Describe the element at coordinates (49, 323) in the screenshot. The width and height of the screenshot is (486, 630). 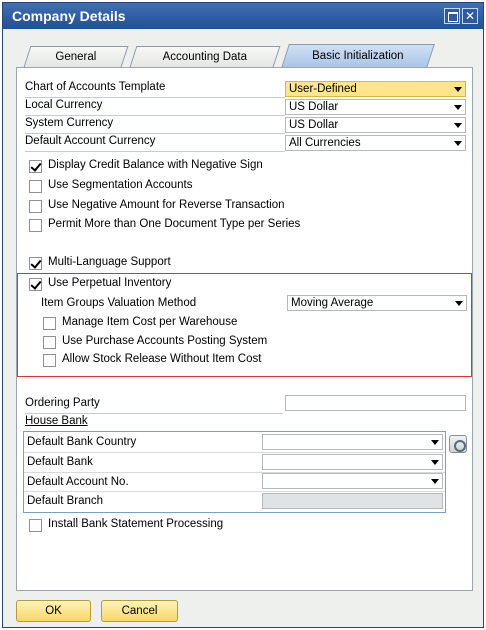
I see `manage-item-cost-checkbox` at that location.